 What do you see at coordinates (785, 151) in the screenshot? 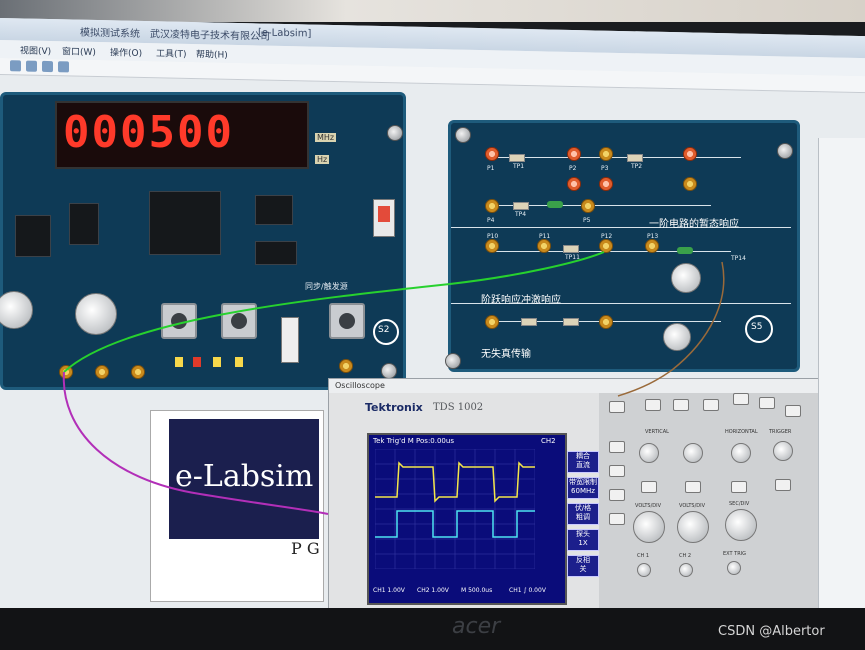
I see `screw-tr` at bounding box center [785, 151].